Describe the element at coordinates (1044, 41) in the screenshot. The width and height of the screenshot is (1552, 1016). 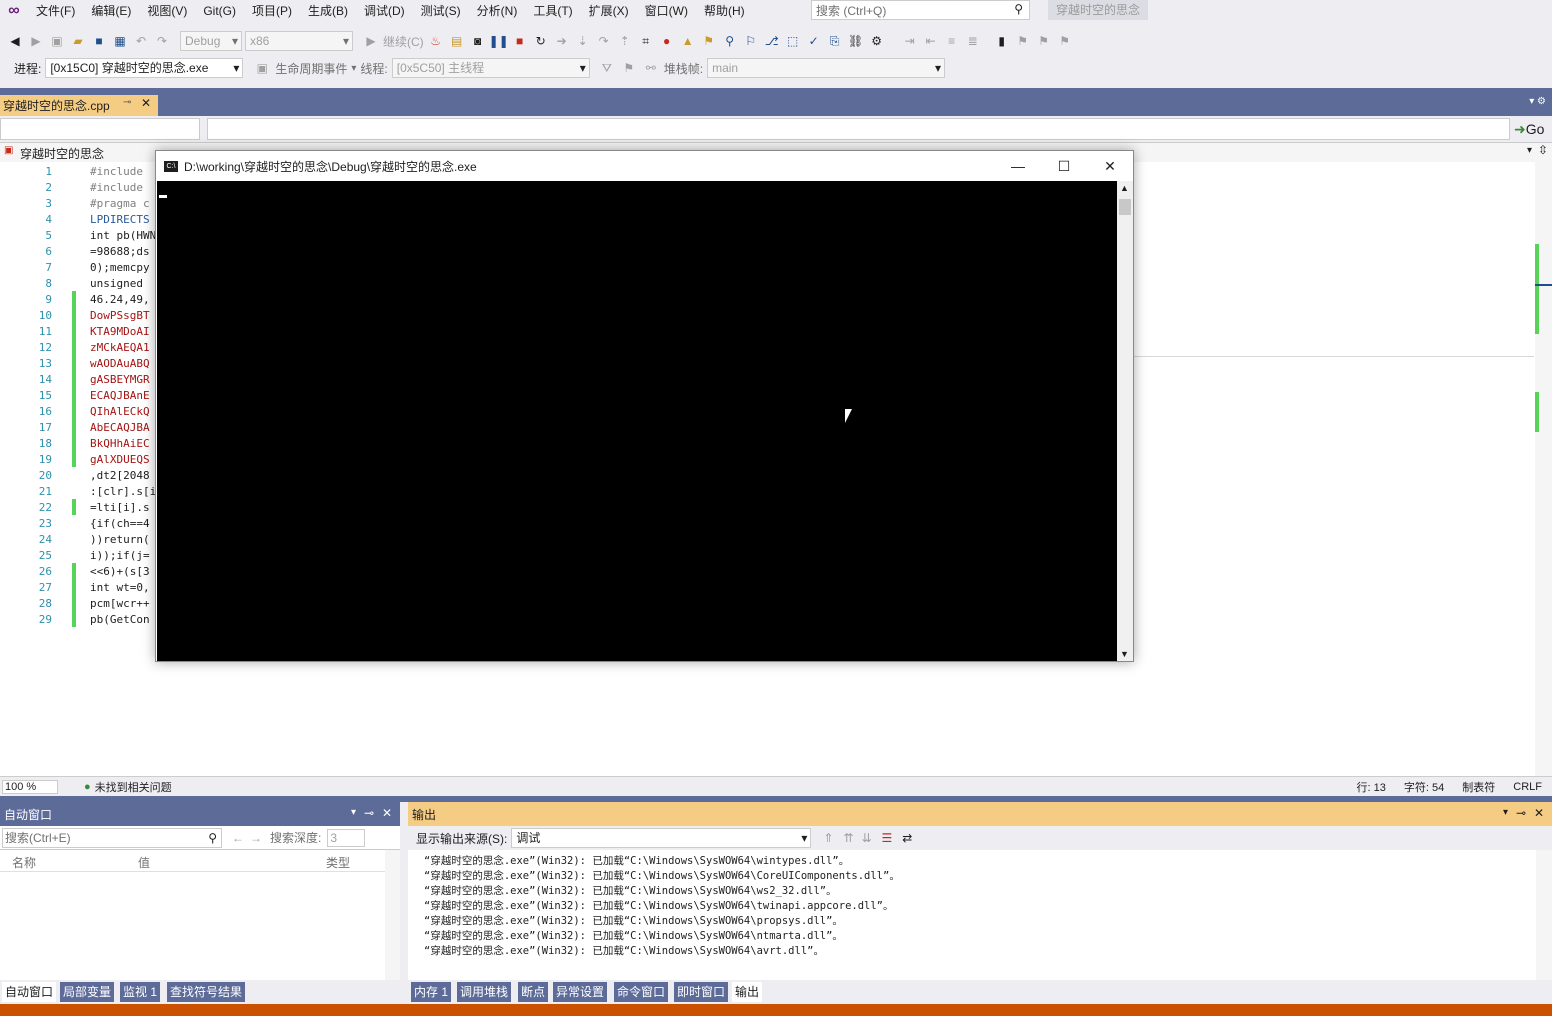
I see `next-bookmark-icon: ⚑` at that location.